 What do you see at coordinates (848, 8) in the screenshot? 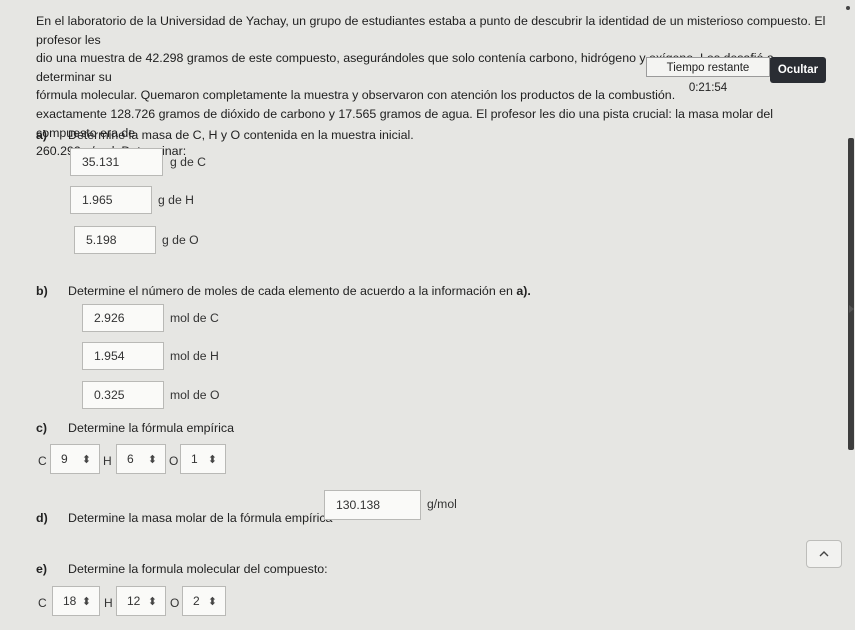
I see `menu-dot-icon` at bounding box center [848, 8].